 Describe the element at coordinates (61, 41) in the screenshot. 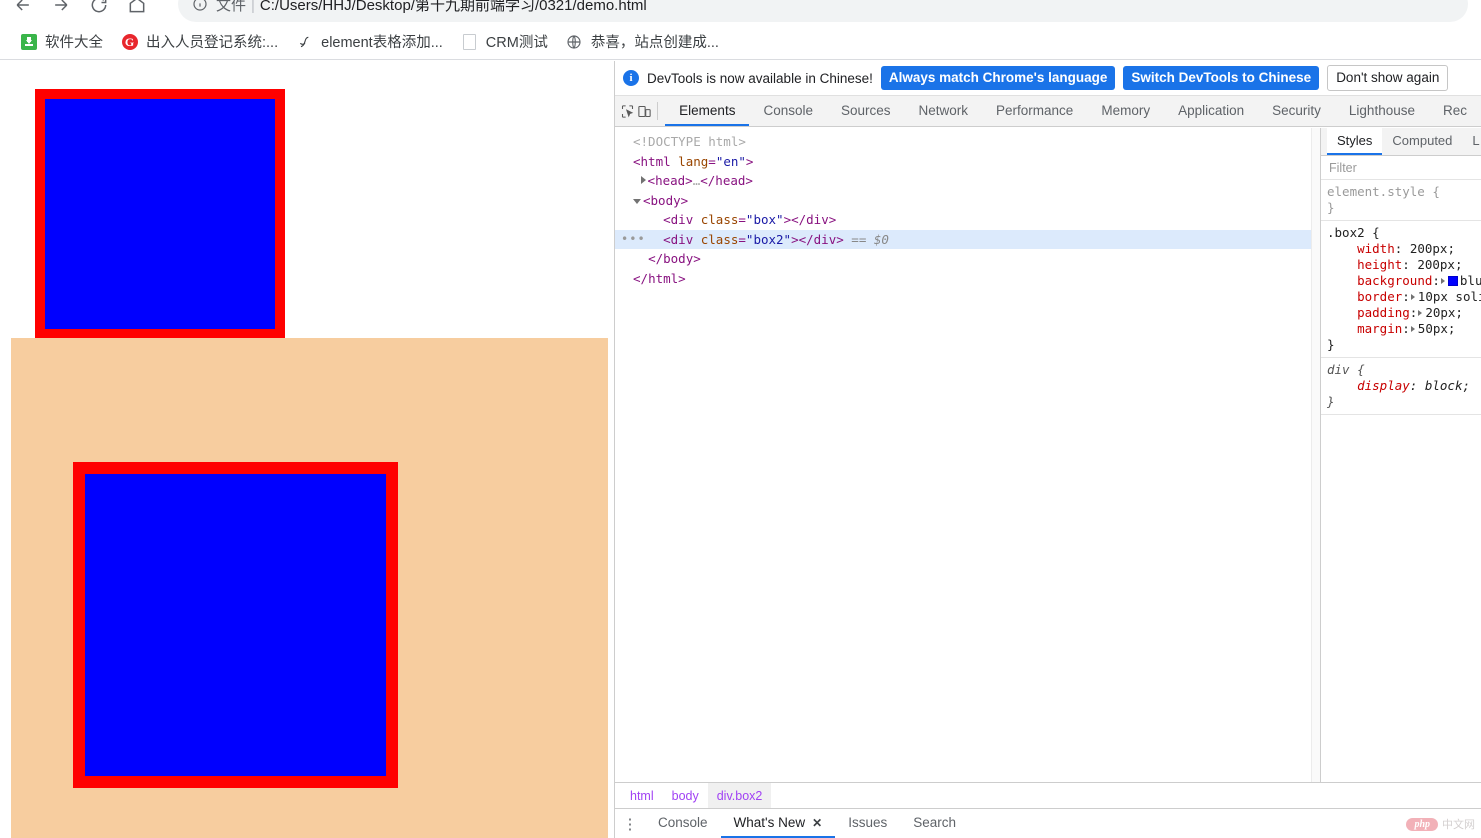

I see `bookmark-item-software: 软件大全` at that location.